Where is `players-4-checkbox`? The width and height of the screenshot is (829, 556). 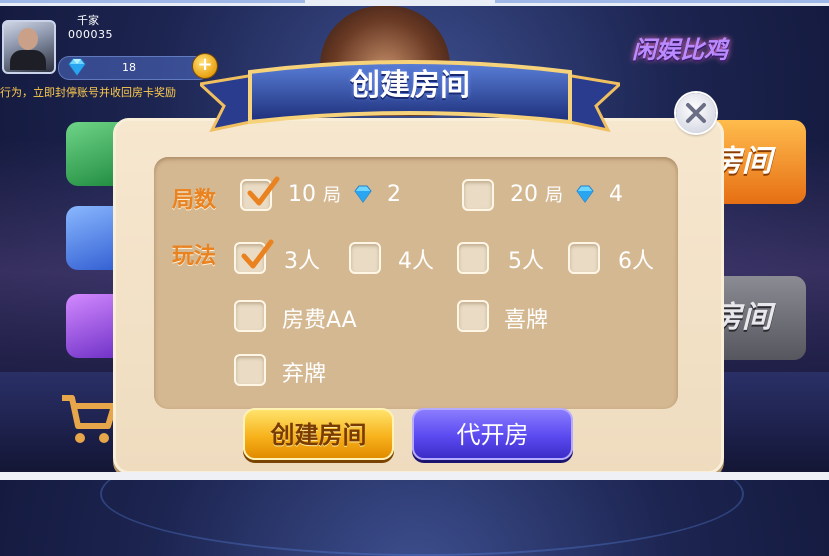 players-4-checkbox is located at coordinates (365, 258).